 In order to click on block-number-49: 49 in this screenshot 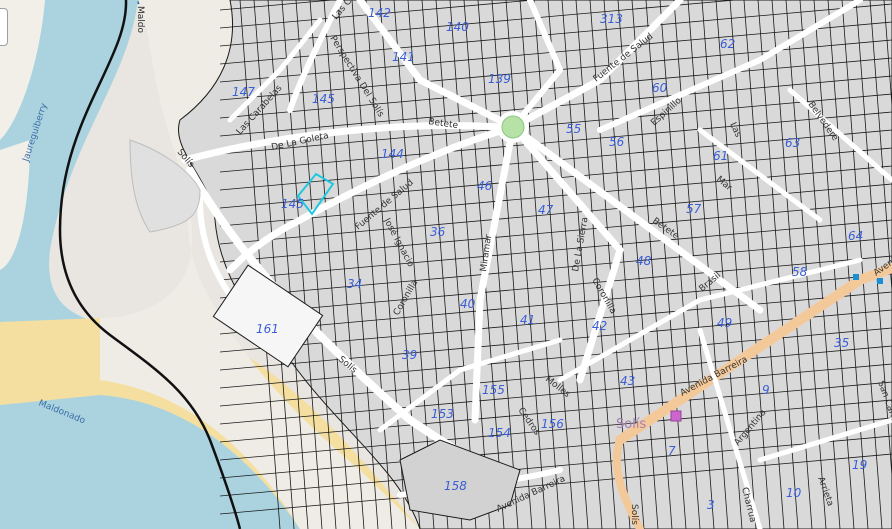, I will do `click(724, 323)`.